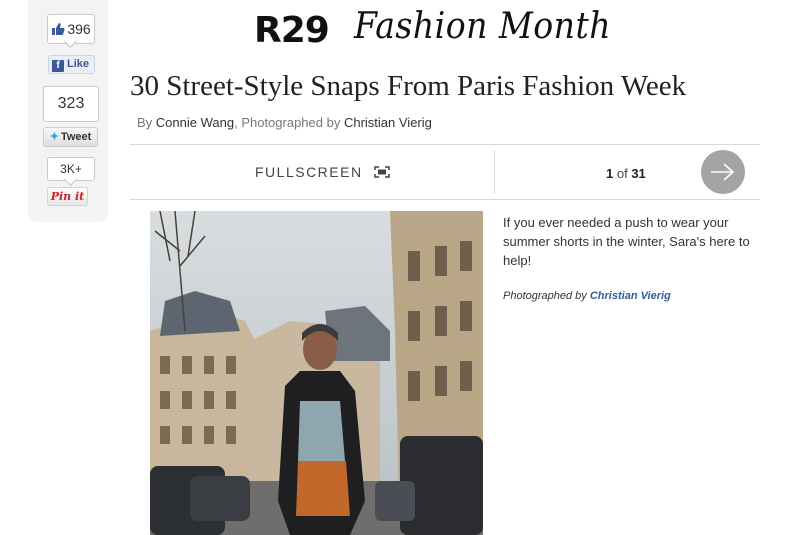  Describe the element at coordinates (67, 196) in the screenshot. I see `pin-it-button: Pin it` at that location.